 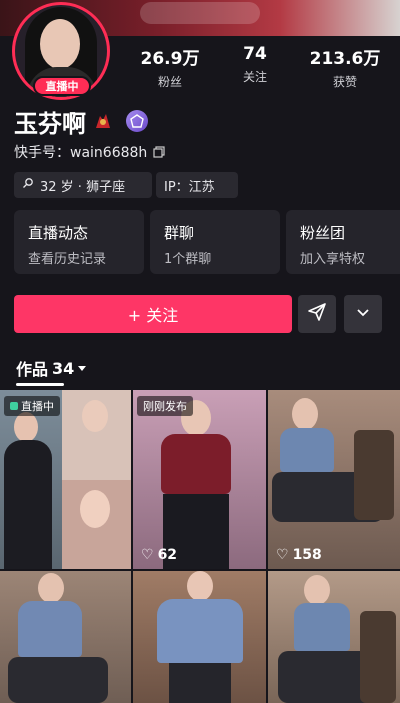 I want to click on stat-likes-value: 213.6万, so click(x=345, y=59).